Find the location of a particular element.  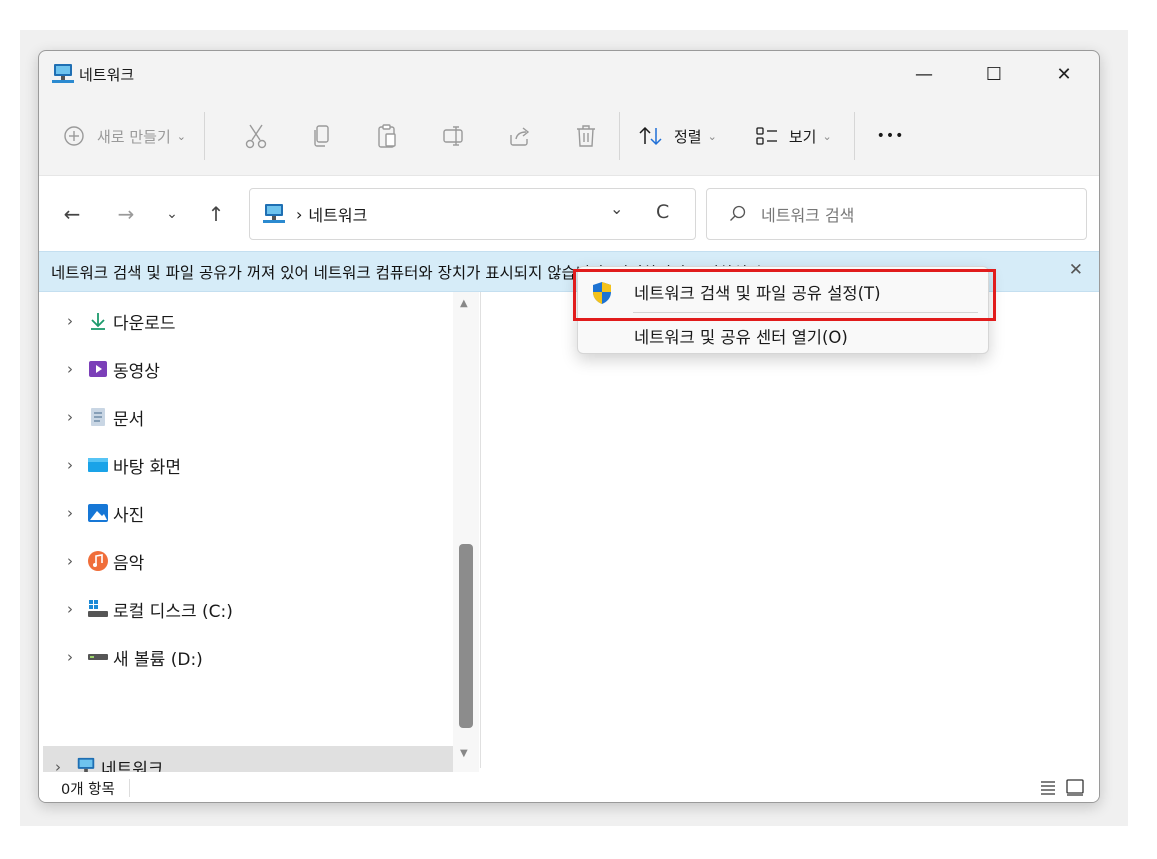

sidebar-item-volume-d: › 새 볼륨 (D:) is located at coordinates (248, 657).